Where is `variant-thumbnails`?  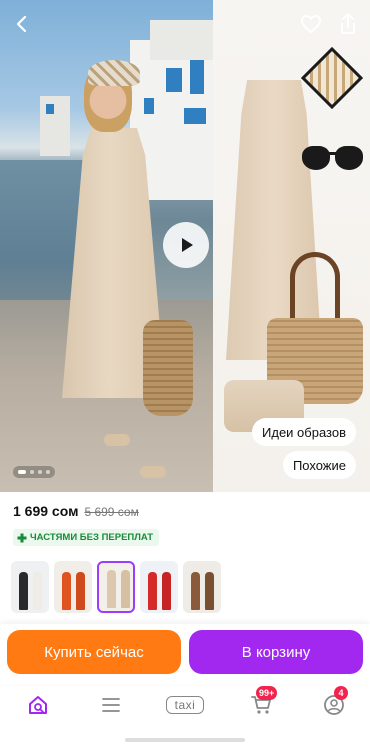 variant-thumbnails is located at coordinates (116, 587).